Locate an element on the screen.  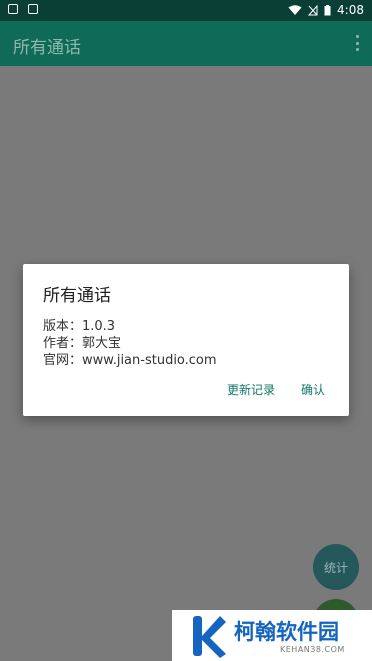
confirm-button: 确认 is located at coordinates (313, 389).